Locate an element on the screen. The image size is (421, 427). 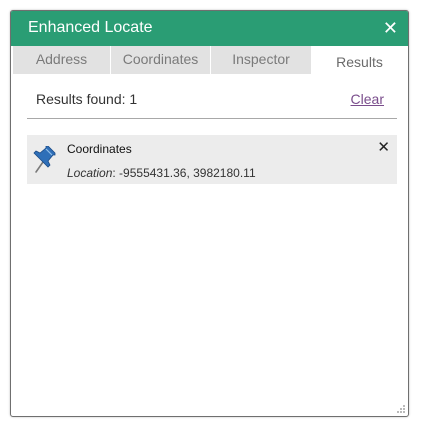
clear-link: Clear is located at coordinates (367, 99).